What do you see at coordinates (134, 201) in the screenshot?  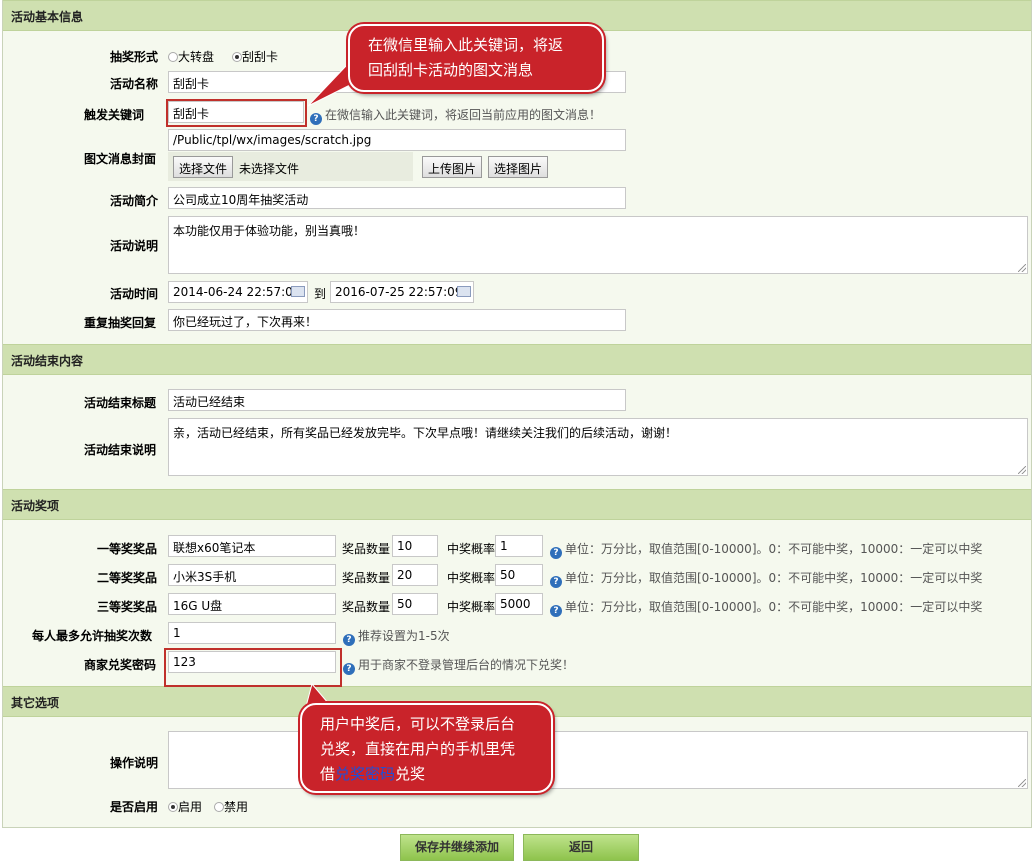 I see `intro-label: 活动简介` at bounding box center [134, 201].